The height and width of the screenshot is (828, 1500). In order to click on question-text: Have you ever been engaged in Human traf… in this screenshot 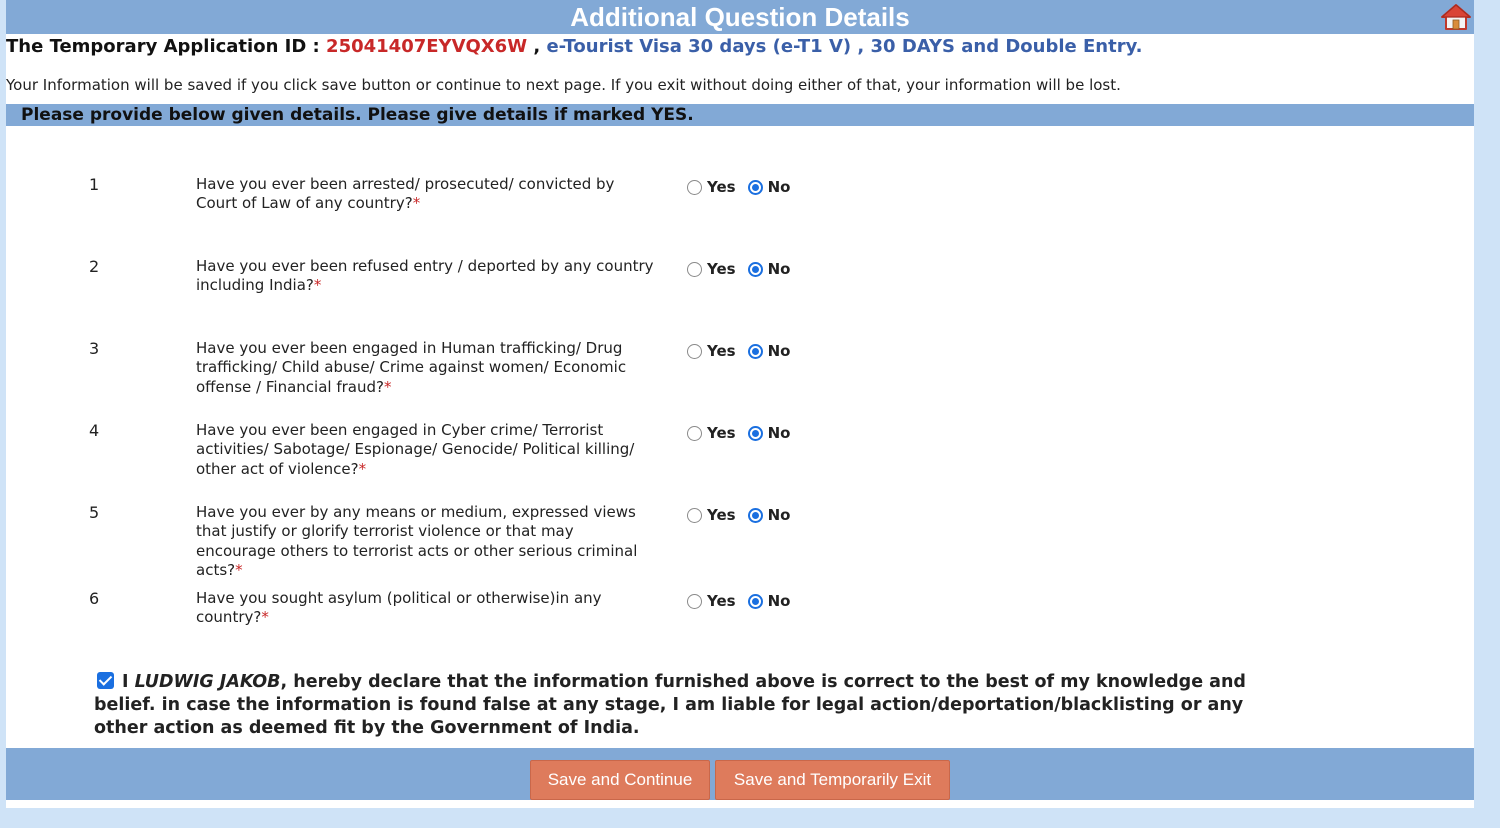, I will do `click(411, 367)`.